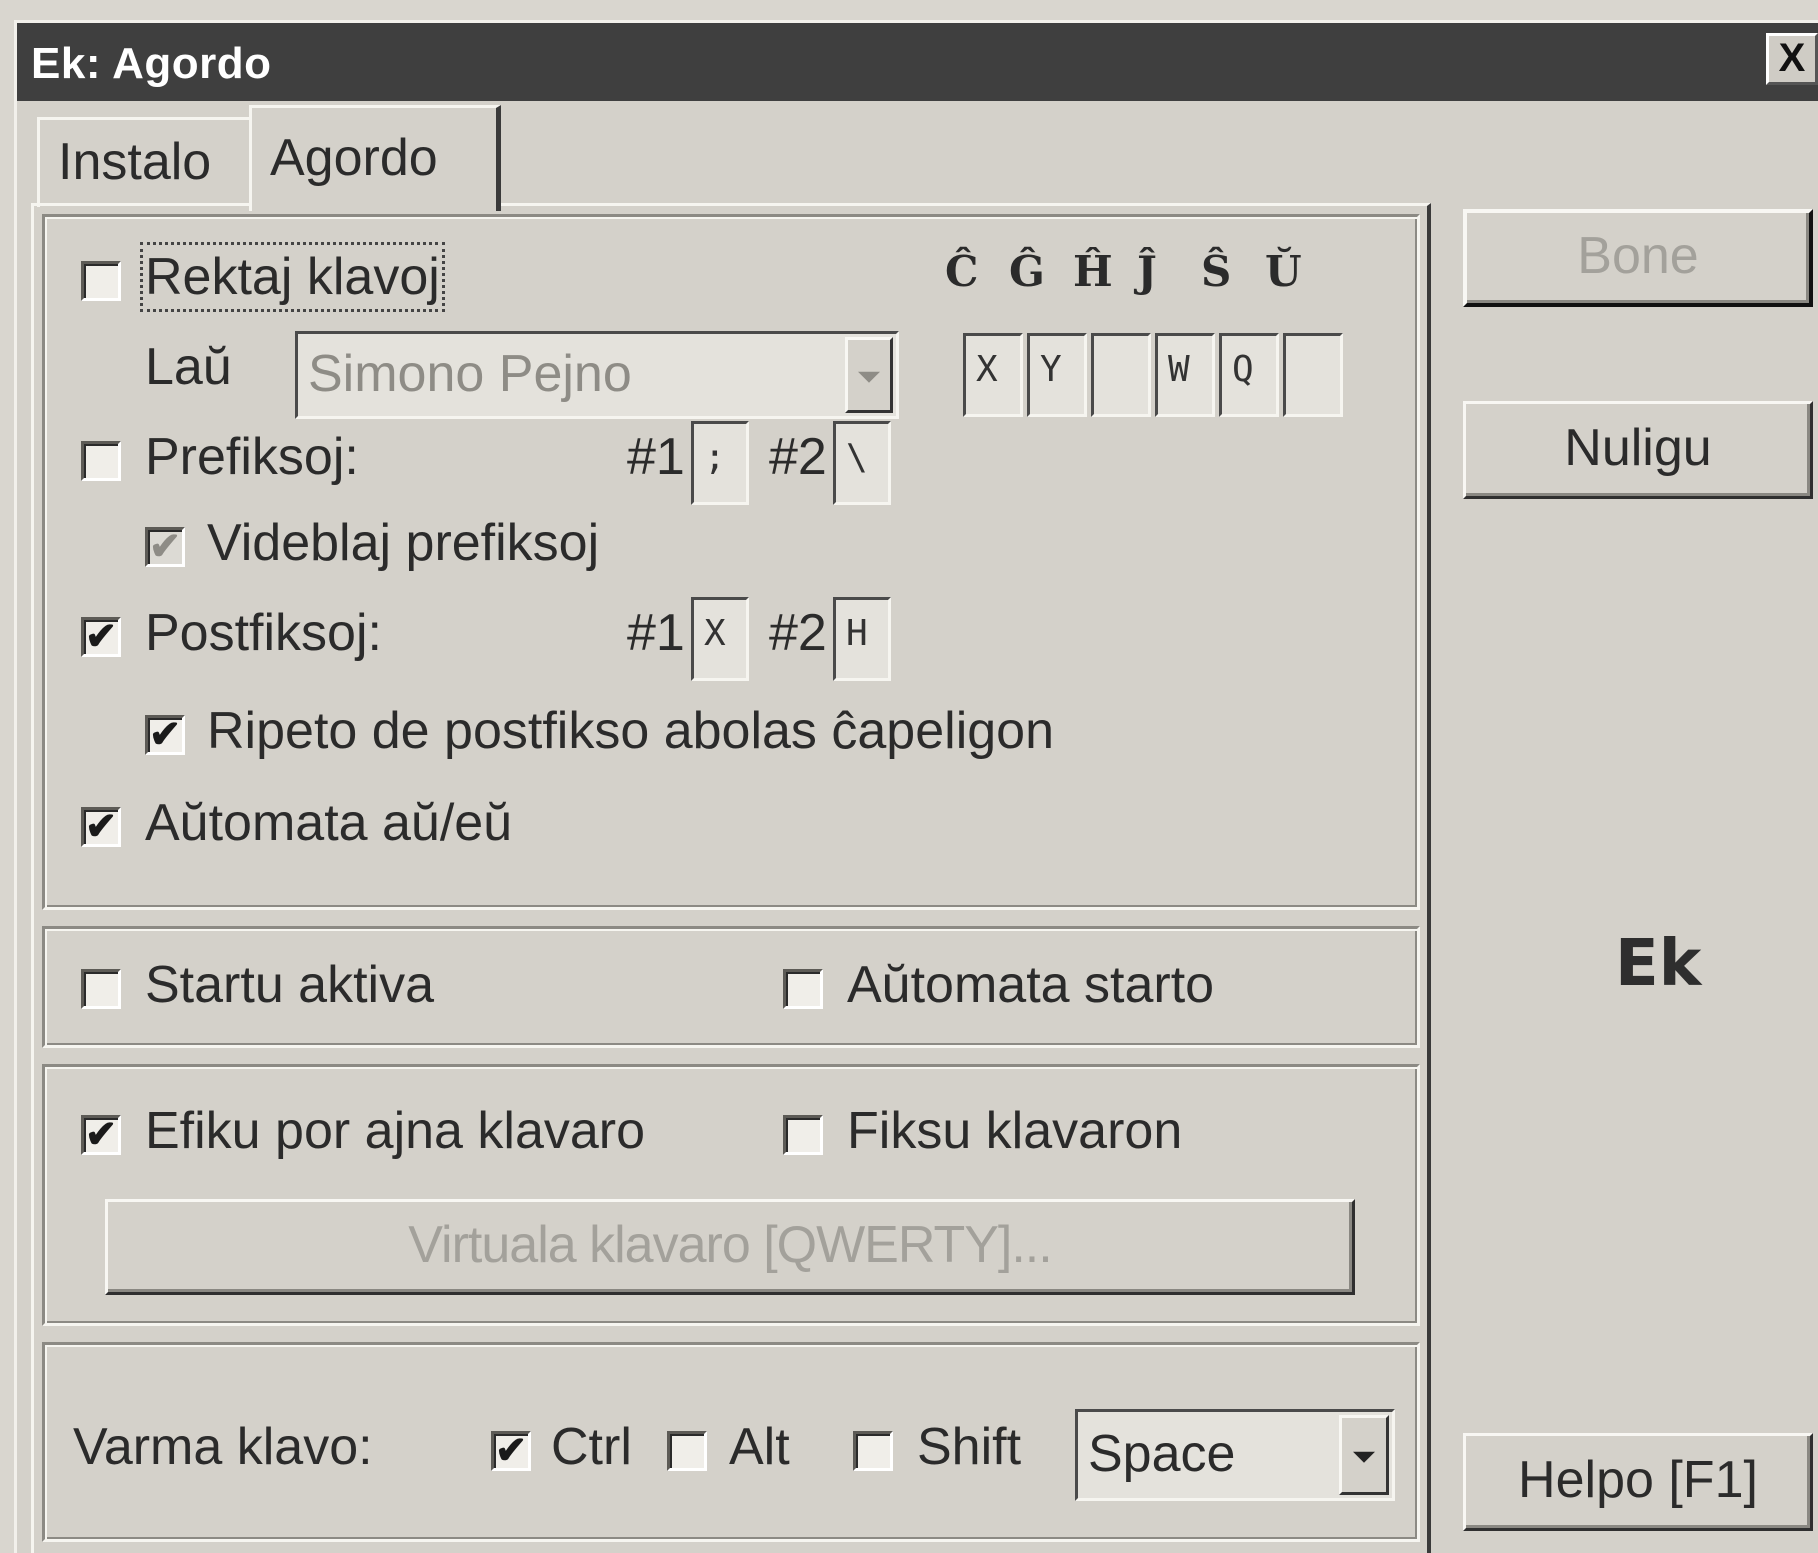 The width and height of the screenshot is (1818, 1553). Describe the element at coordinates (656, 633) in the screenshot. I see `postfix-1-label: #1` at that location.